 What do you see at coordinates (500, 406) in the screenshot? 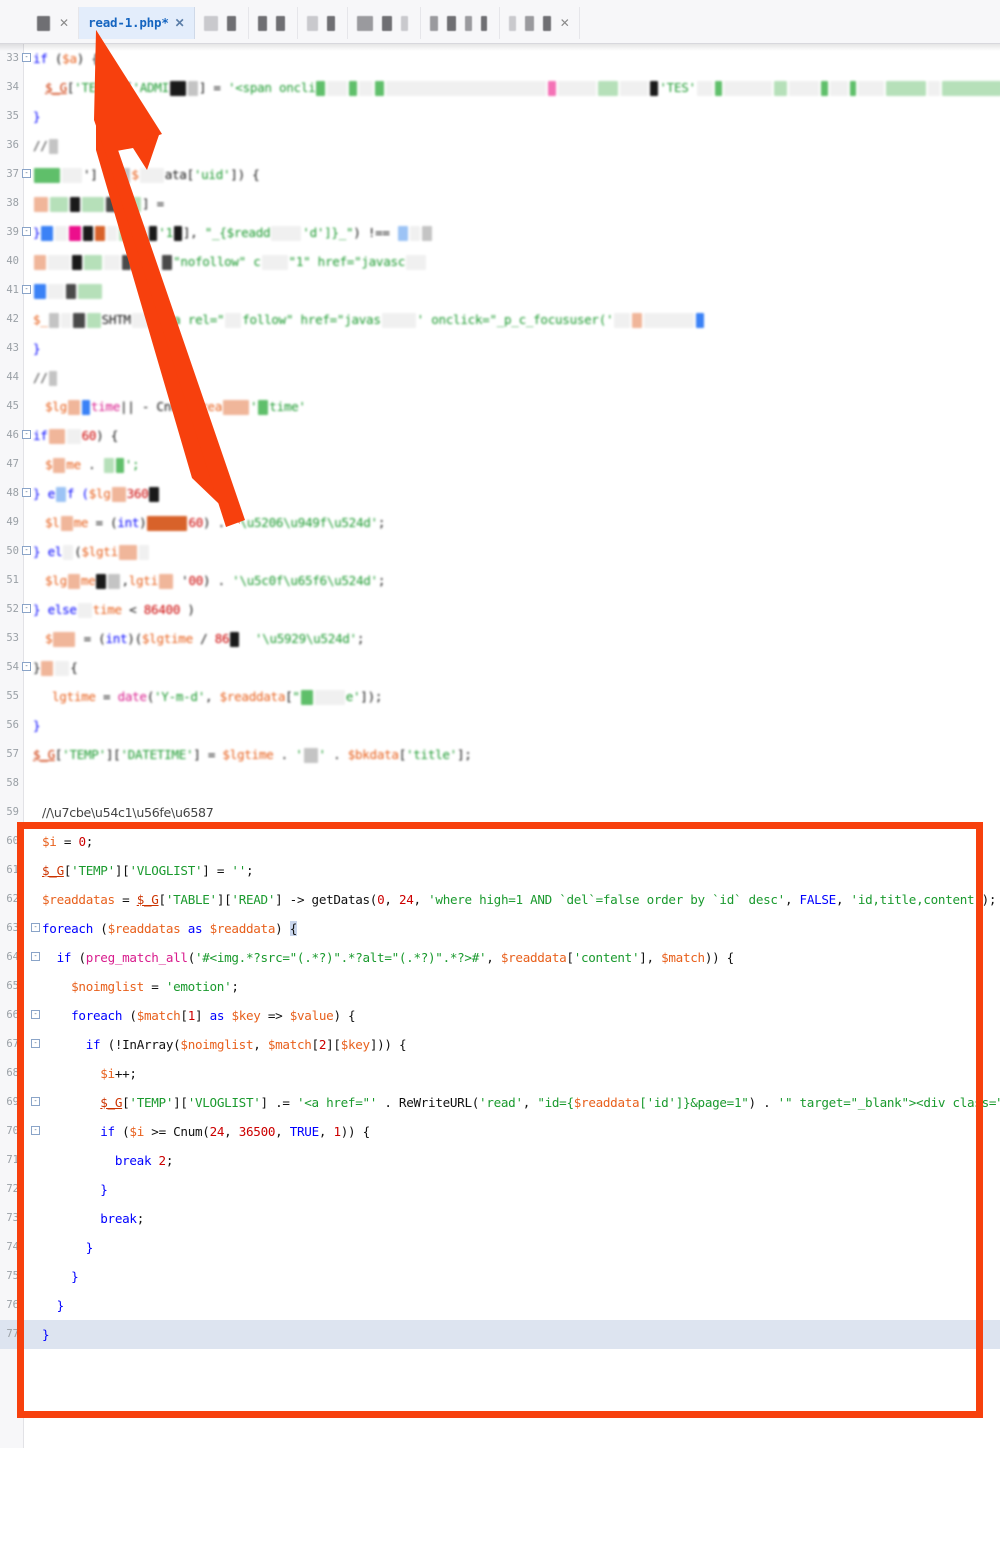
I see `code-line: 45 $lg time|| - Cnum($rea ' time'` at bounding box center [500, 406].